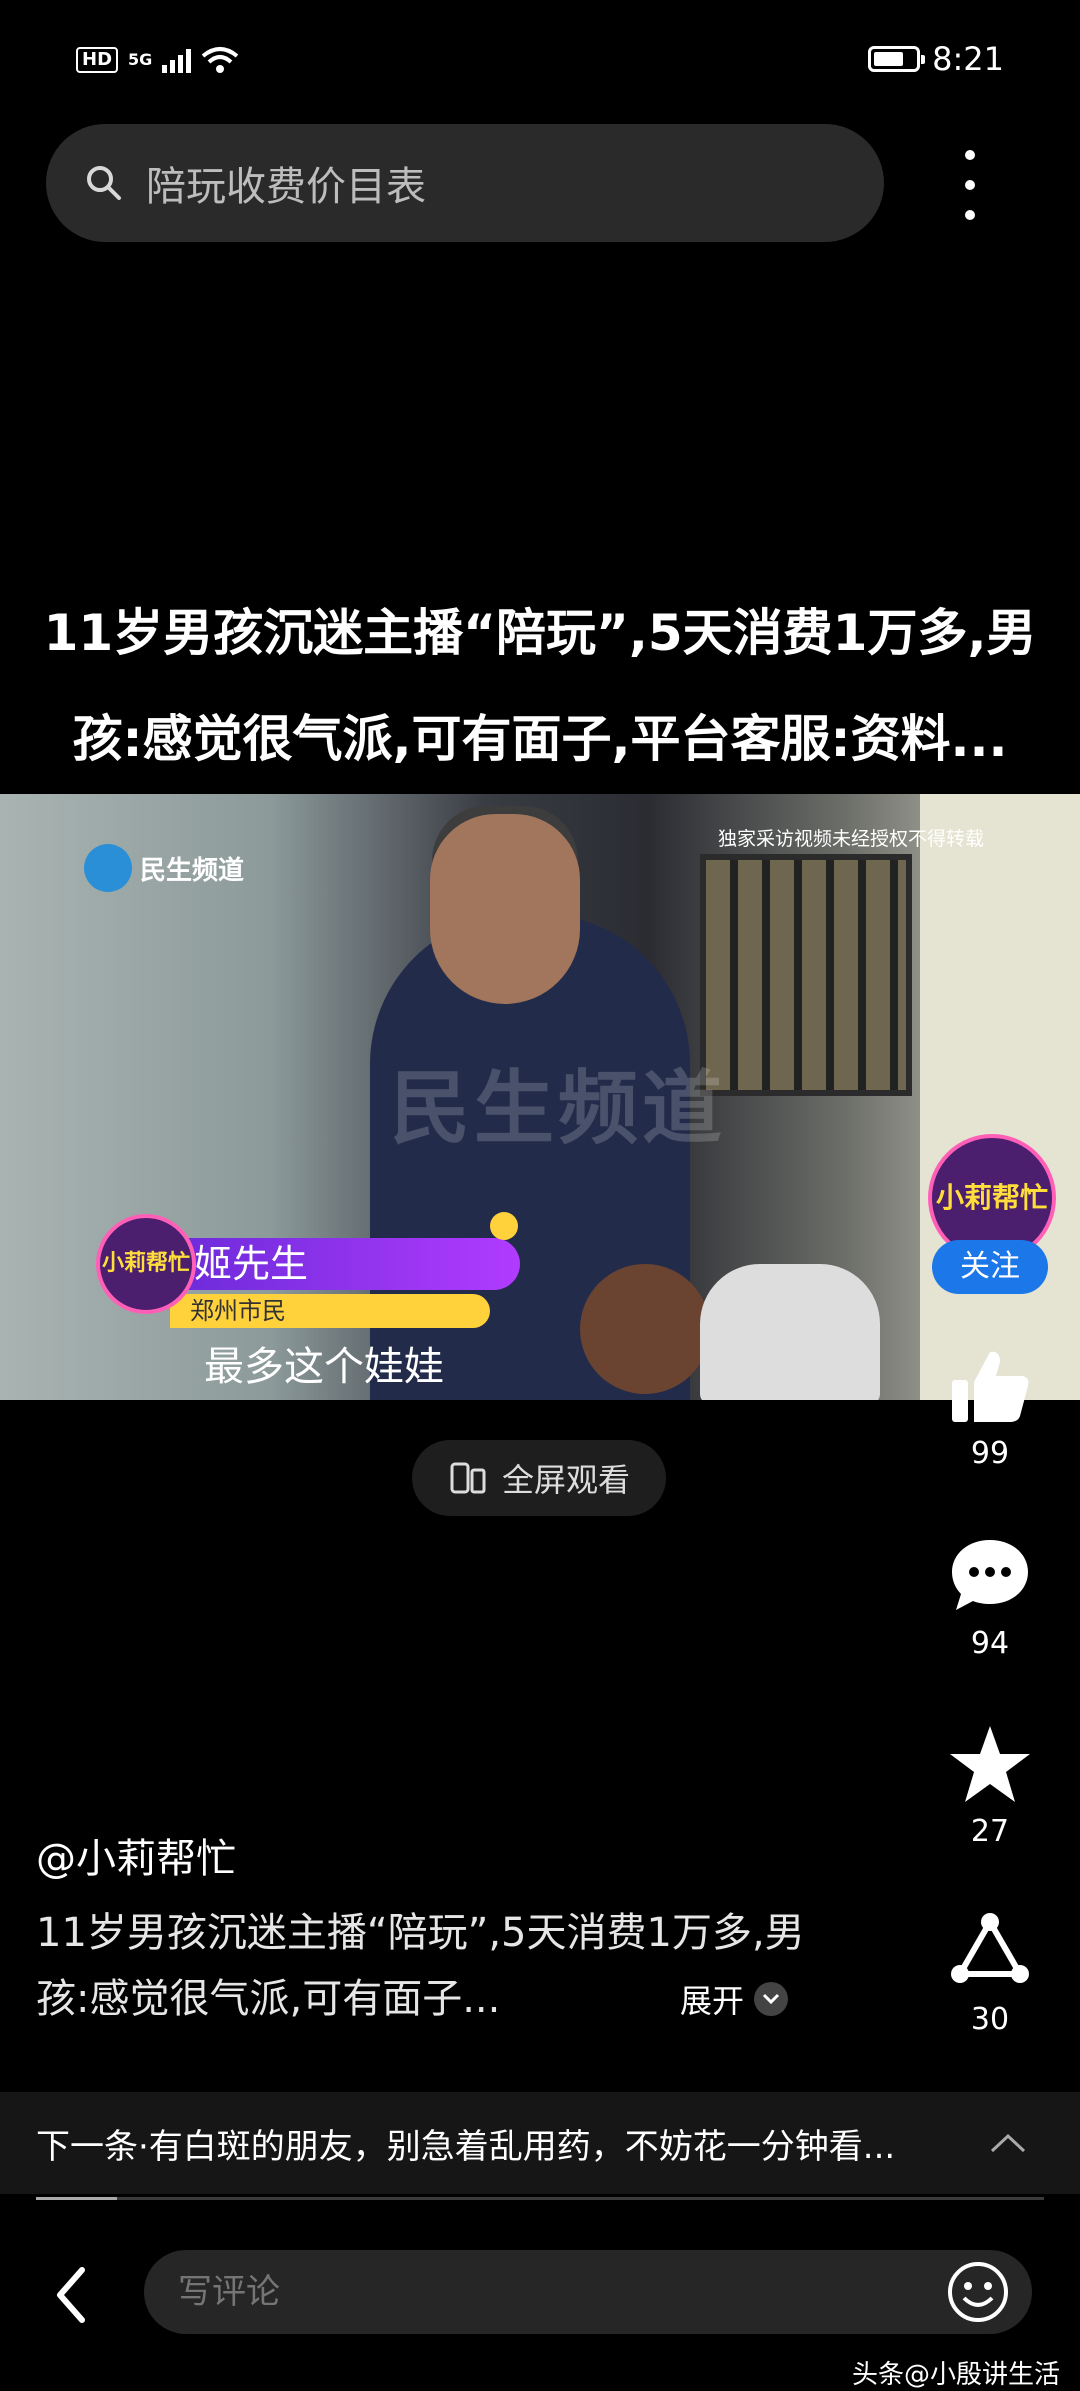 This screenshot has width=1080, height=2391. Describe the element at coordinates (990, 1948) in the screenshot. I see `share-icon` at that location.